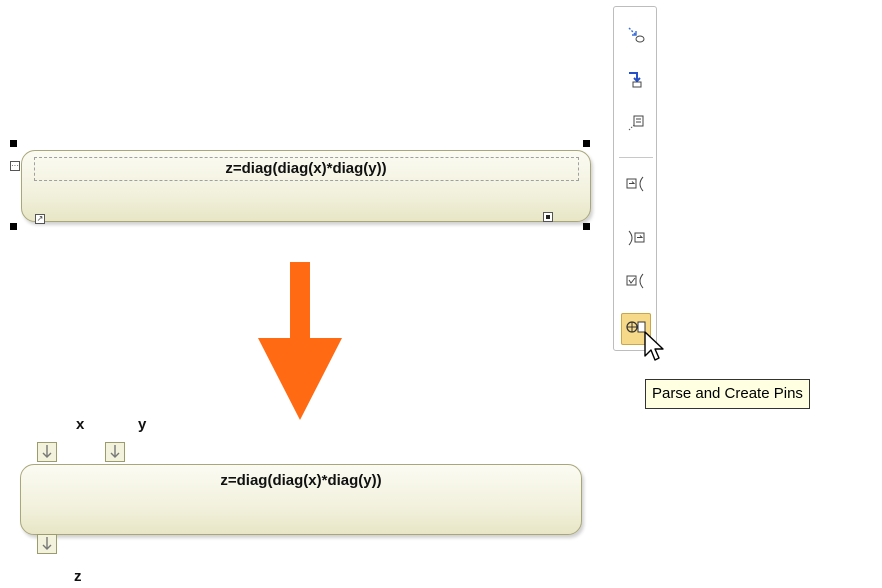  I want to click on toolbar-button-input-pin, so click(636, 184).